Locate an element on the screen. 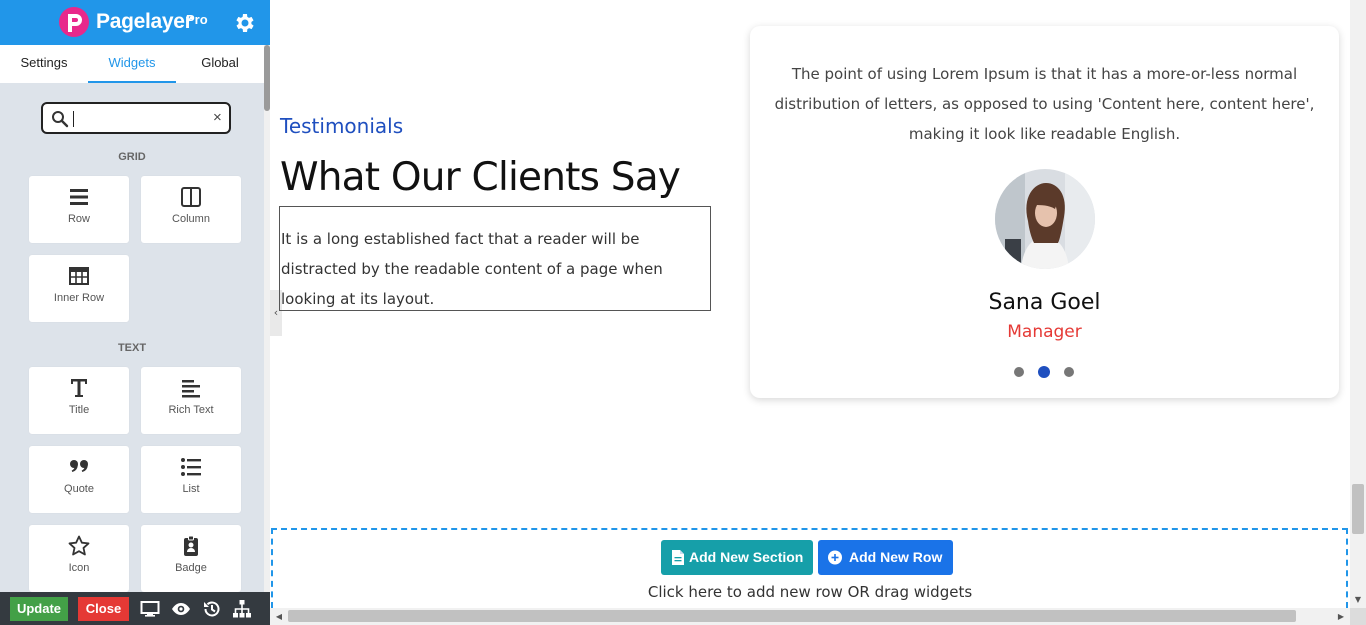 The height and width of the screenshot is (625, 1366). scroll-left-arrow-icon: ◀ is located at coordinates (279, 616).